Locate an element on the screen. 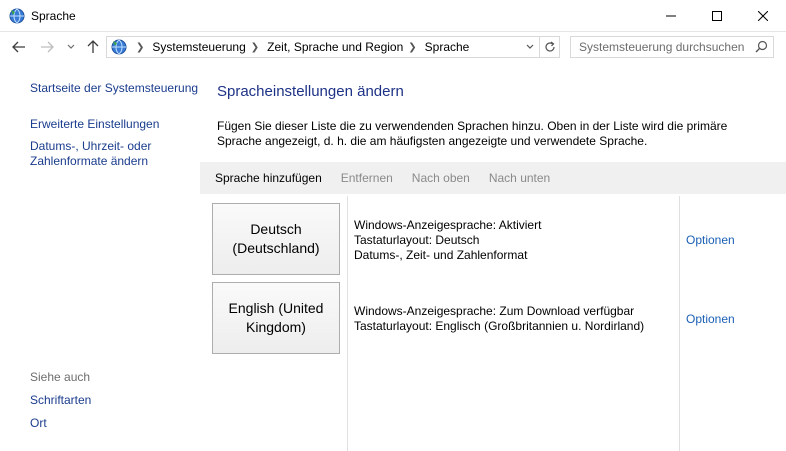  maximize-icon is located at coordinates (717, 16).